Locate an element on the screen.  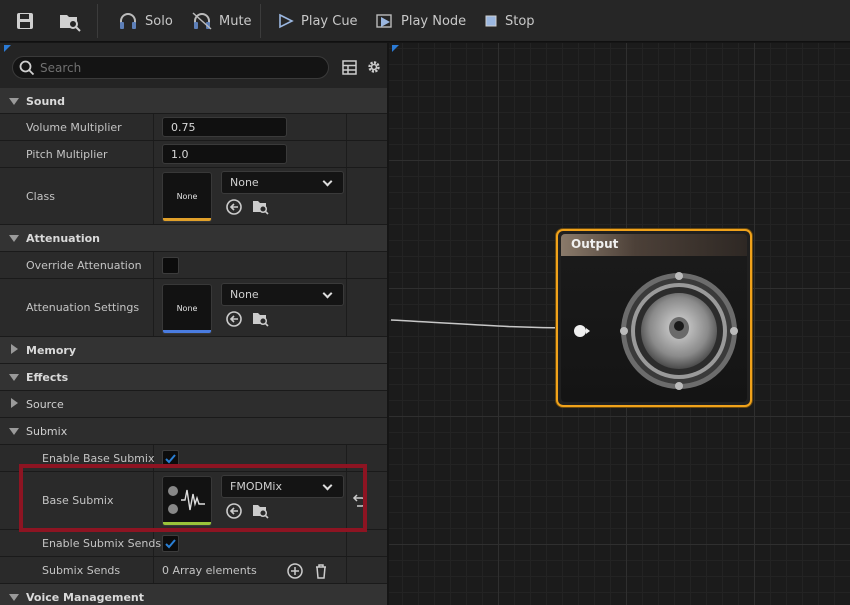
solo-button: Solo is located at coordinates (145, 21).